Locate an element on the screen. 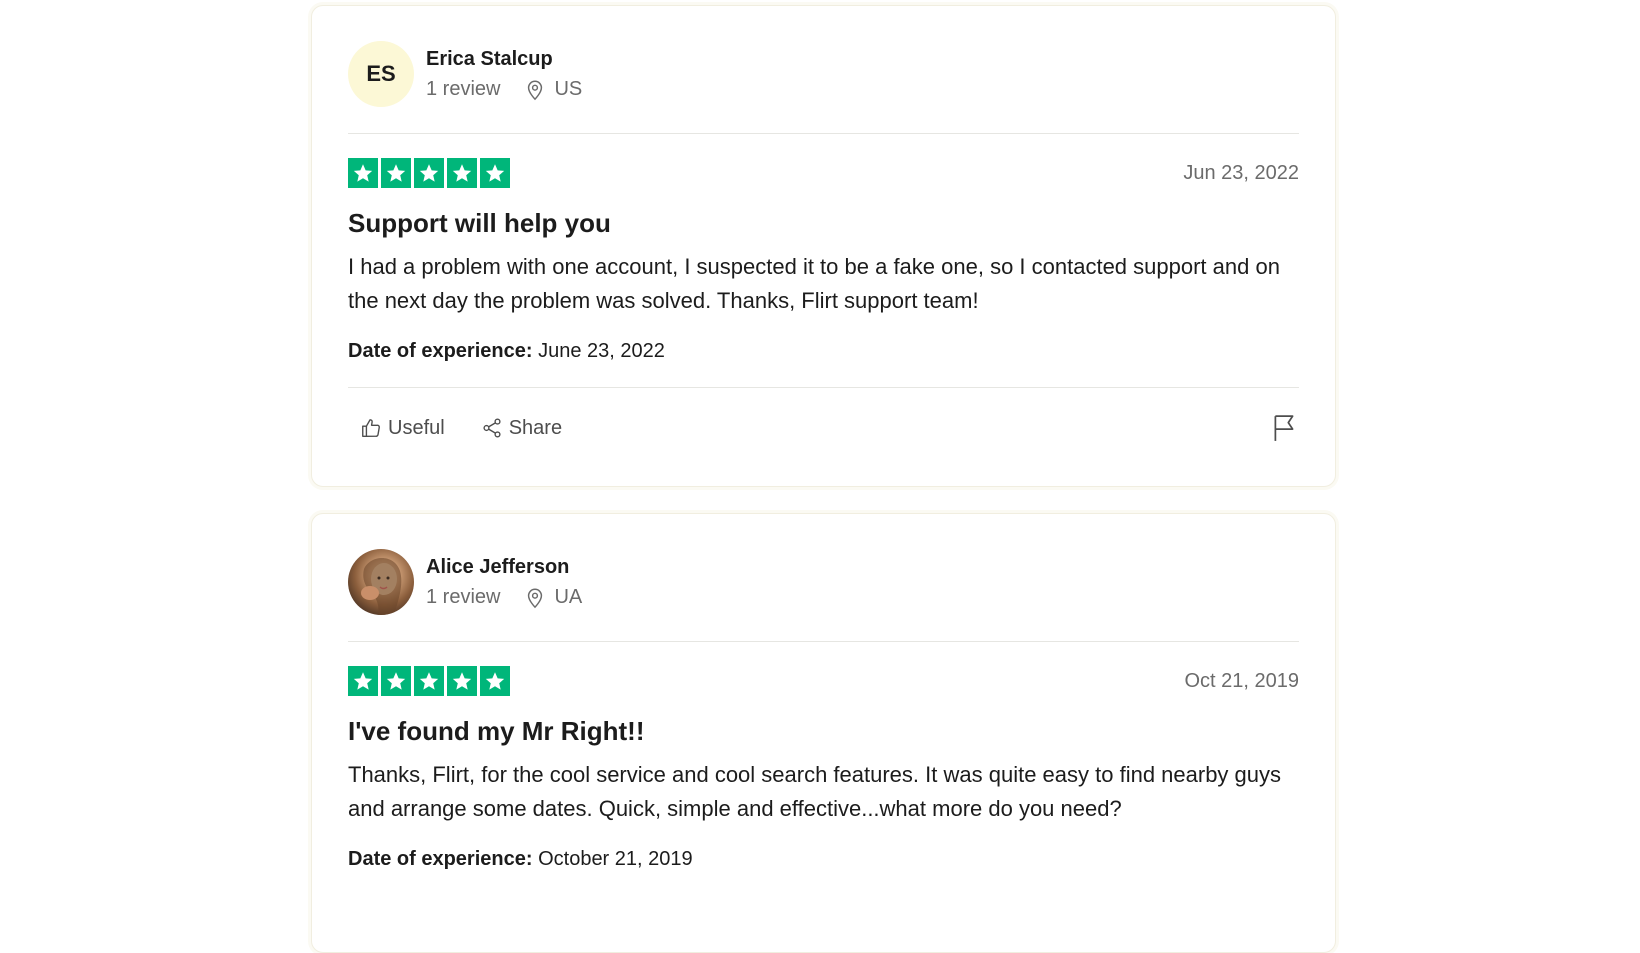 This screenshot has width=1640, height=953. experience-date: October 21, 2019 is located at coordinates (615, 859).